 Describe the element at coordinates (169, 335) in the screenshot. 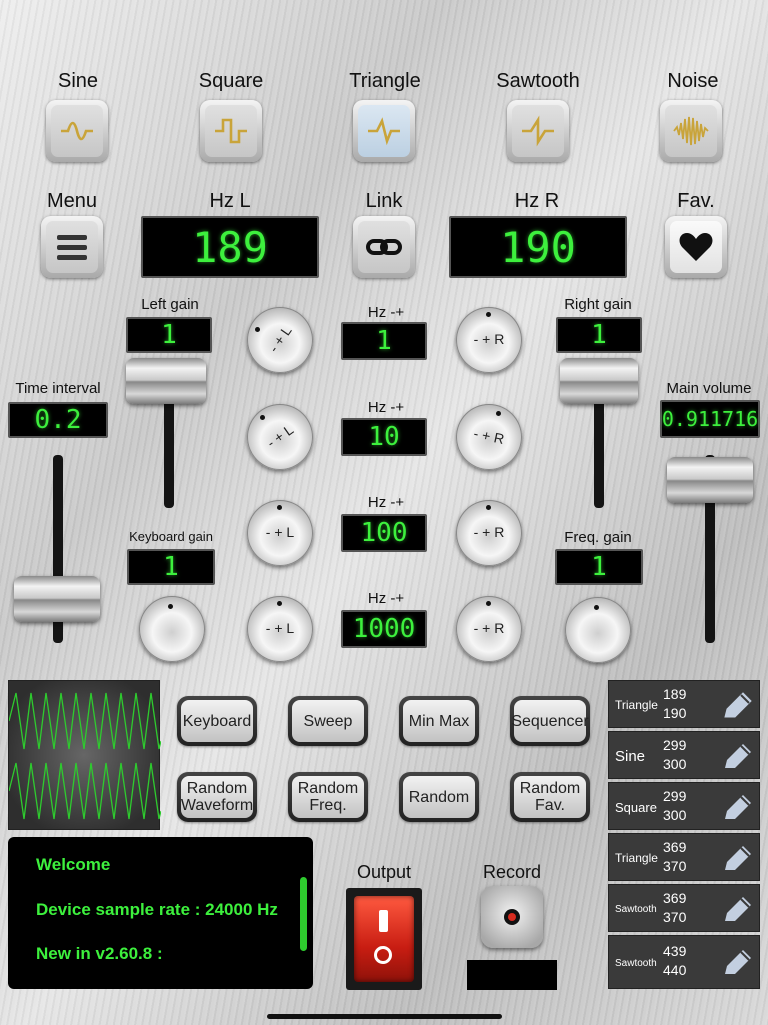

I see `left-gain-display: 1` at that location.